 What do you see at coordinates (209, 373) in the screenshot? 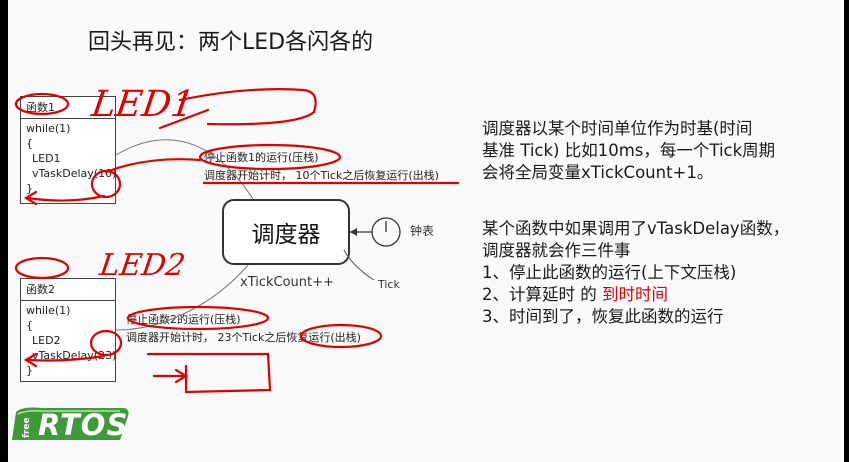
I see `handwritten-led2-box` at bounding box center [209, 373].